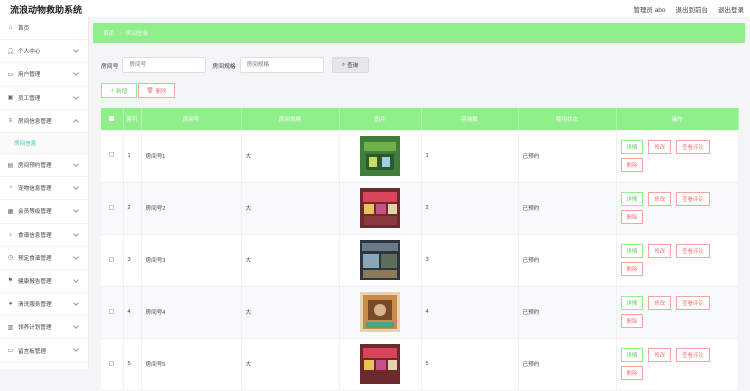 The height and width of the screenshot is (391, 750). What do you see at coordinates (44, 143) in the screenshot?
I see `sidebar-subitem-room-info: 房间信息` at bounding box center [44, 143].